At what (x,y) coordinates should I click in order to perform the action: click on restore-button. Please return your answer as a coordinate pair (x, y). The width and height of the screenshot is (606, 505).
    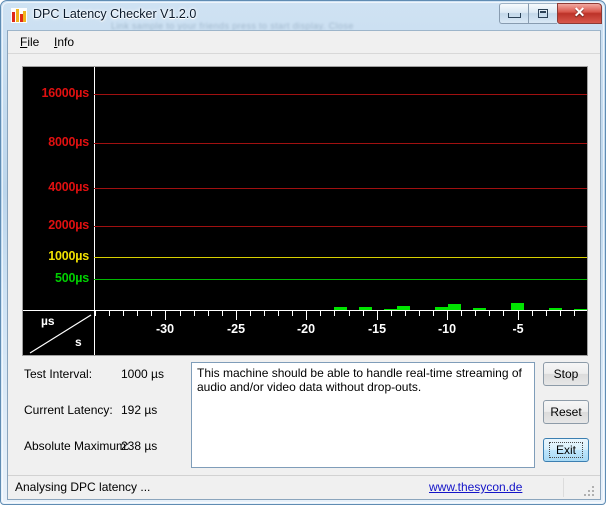
    Looking at the image, I should click on (542, 13).